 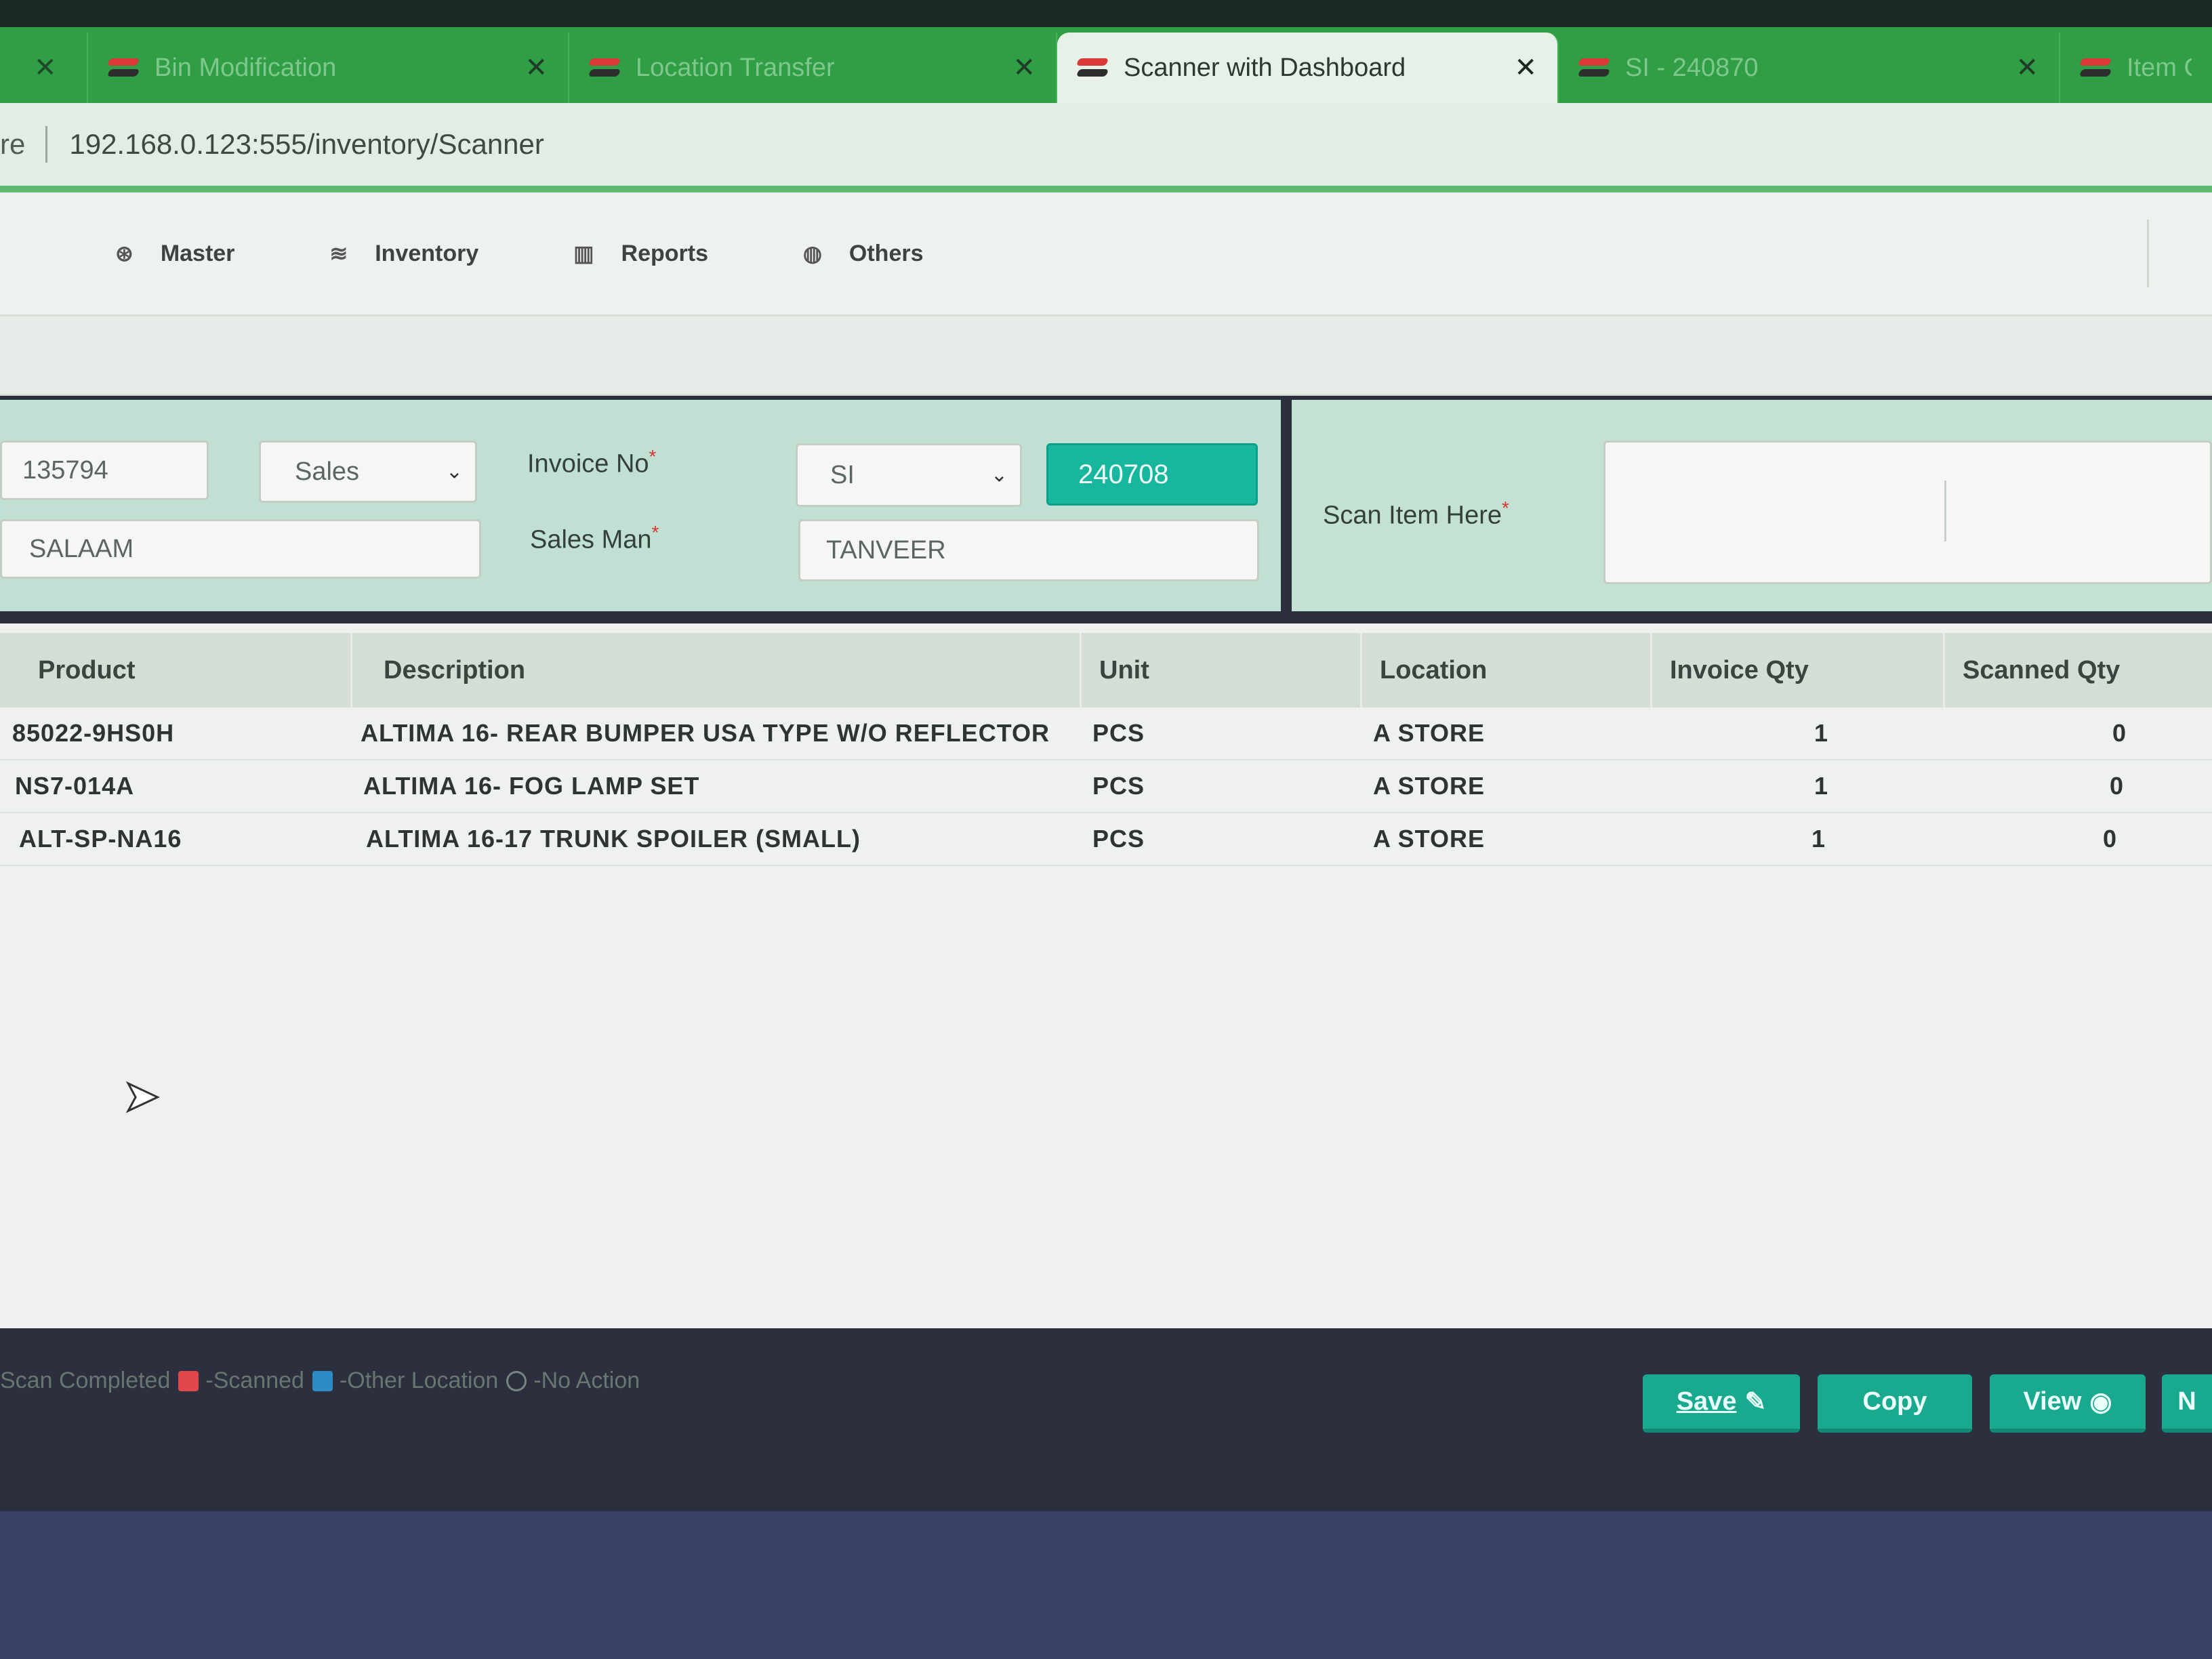 I want to click on customer-code-field: 135794, so click(x=105, y=470).